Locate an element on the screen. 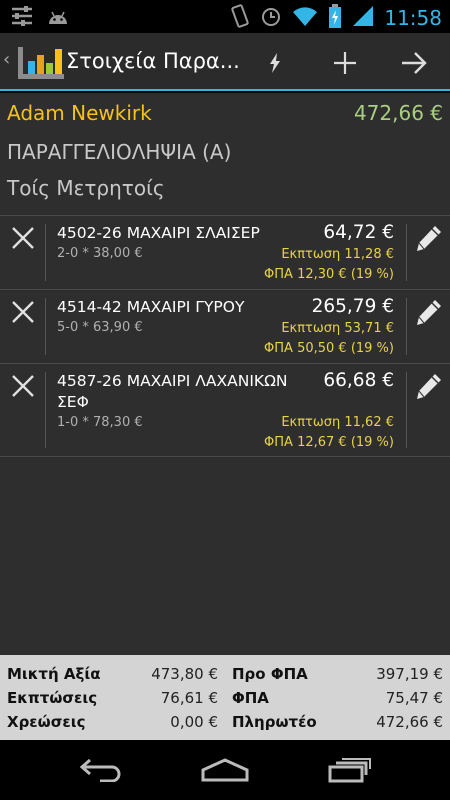 This screenshot has width=450, height=800. back-button is located at coordinates (100, 770).